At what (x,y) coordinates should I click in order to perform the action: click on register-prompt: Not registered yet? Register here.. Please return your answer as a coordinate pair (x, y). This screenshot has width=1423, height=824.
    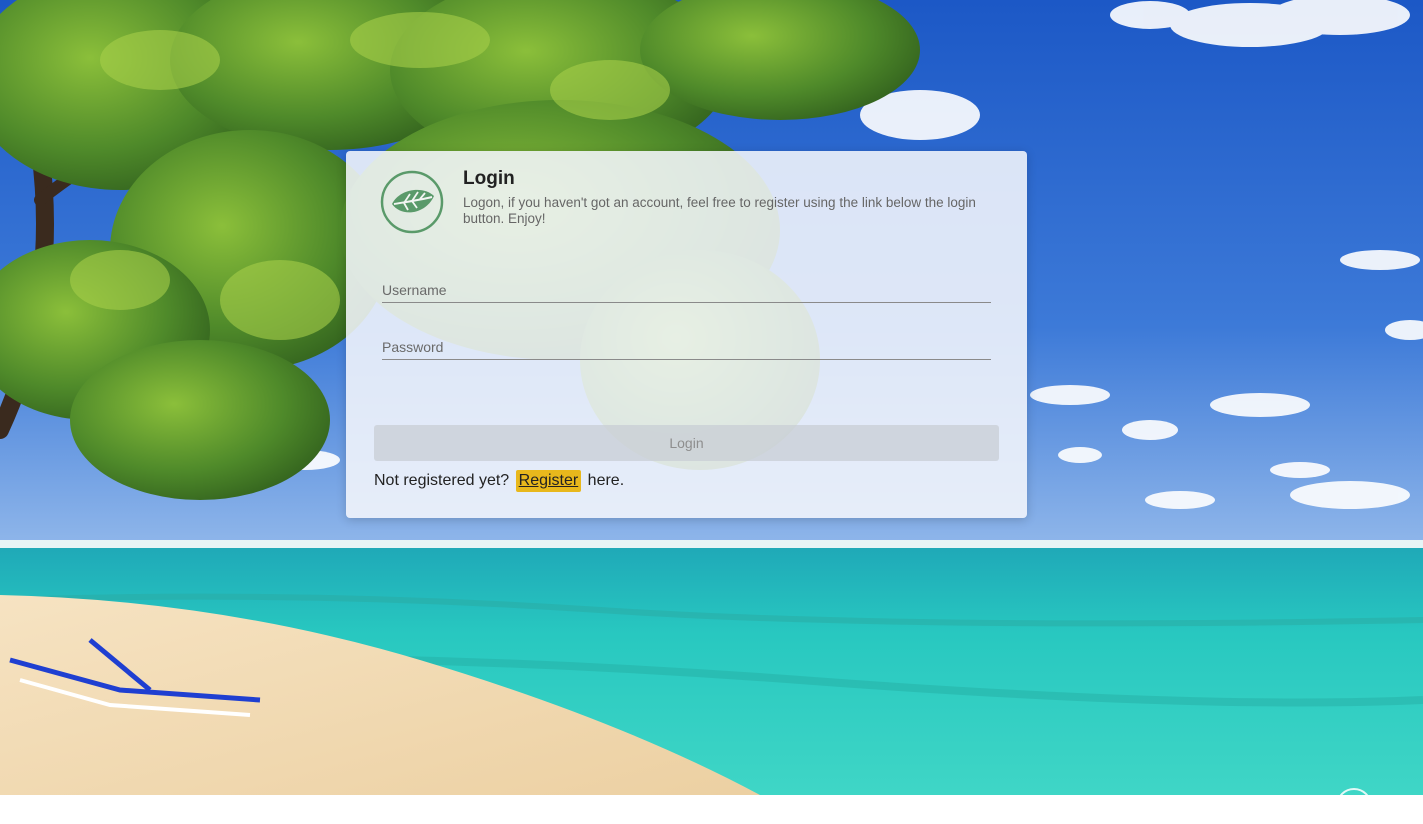
    Looking at the image, I should click on (499, 481).